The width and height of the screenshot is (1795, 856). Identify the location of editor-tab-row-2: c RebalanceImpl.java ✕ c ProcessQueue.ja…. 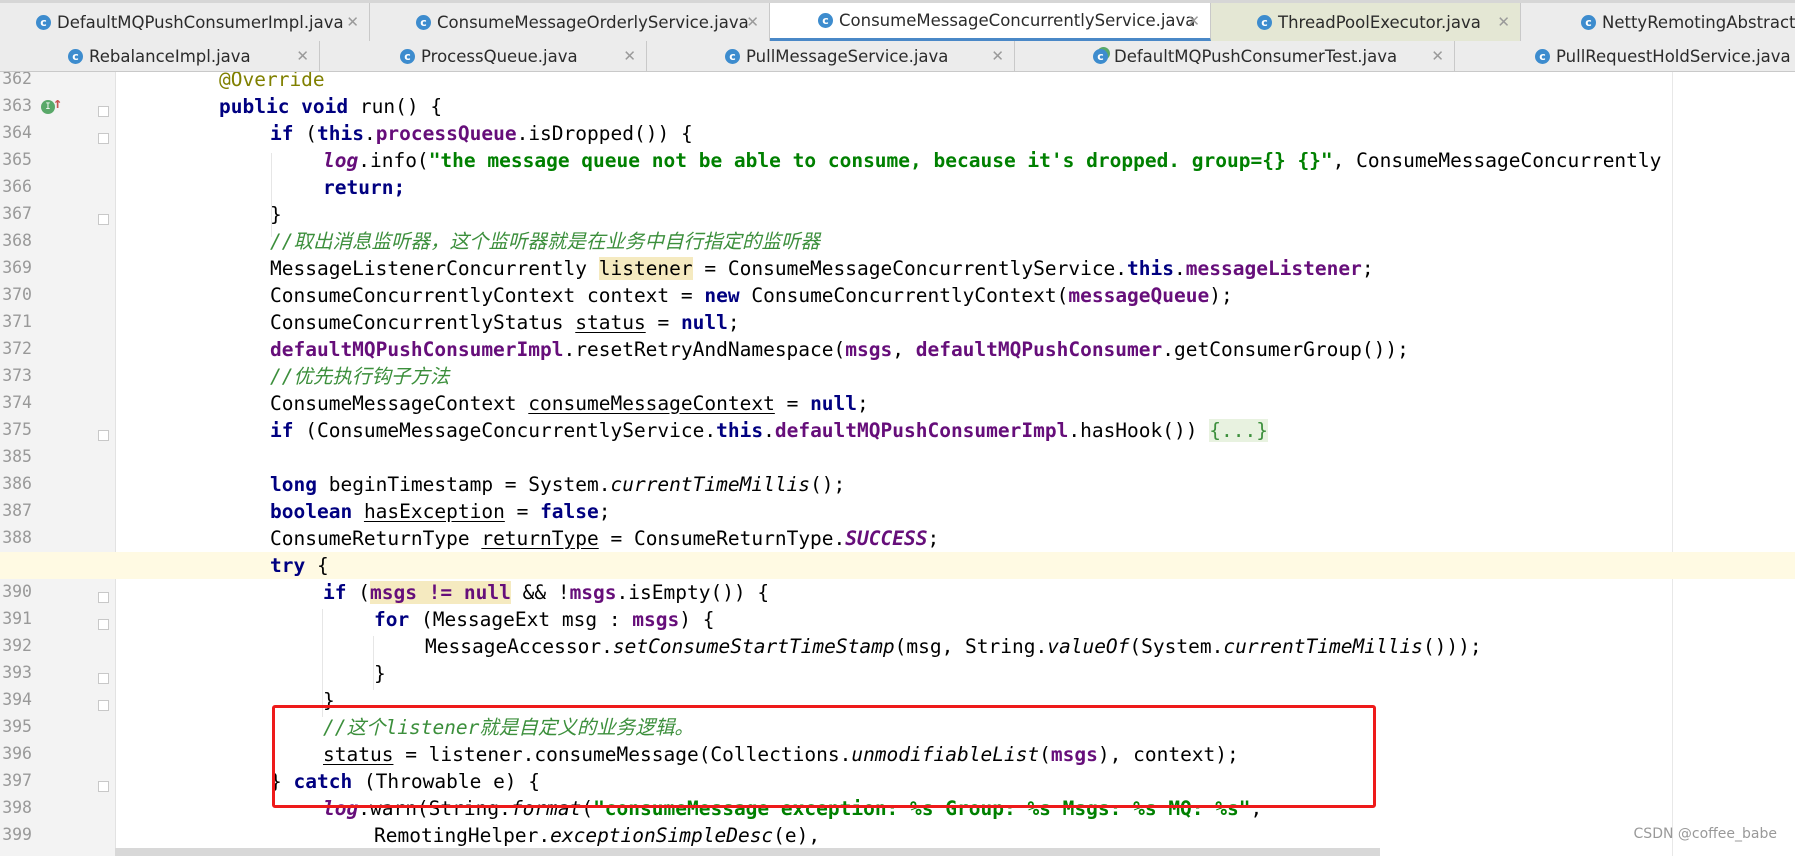
(897, 56).